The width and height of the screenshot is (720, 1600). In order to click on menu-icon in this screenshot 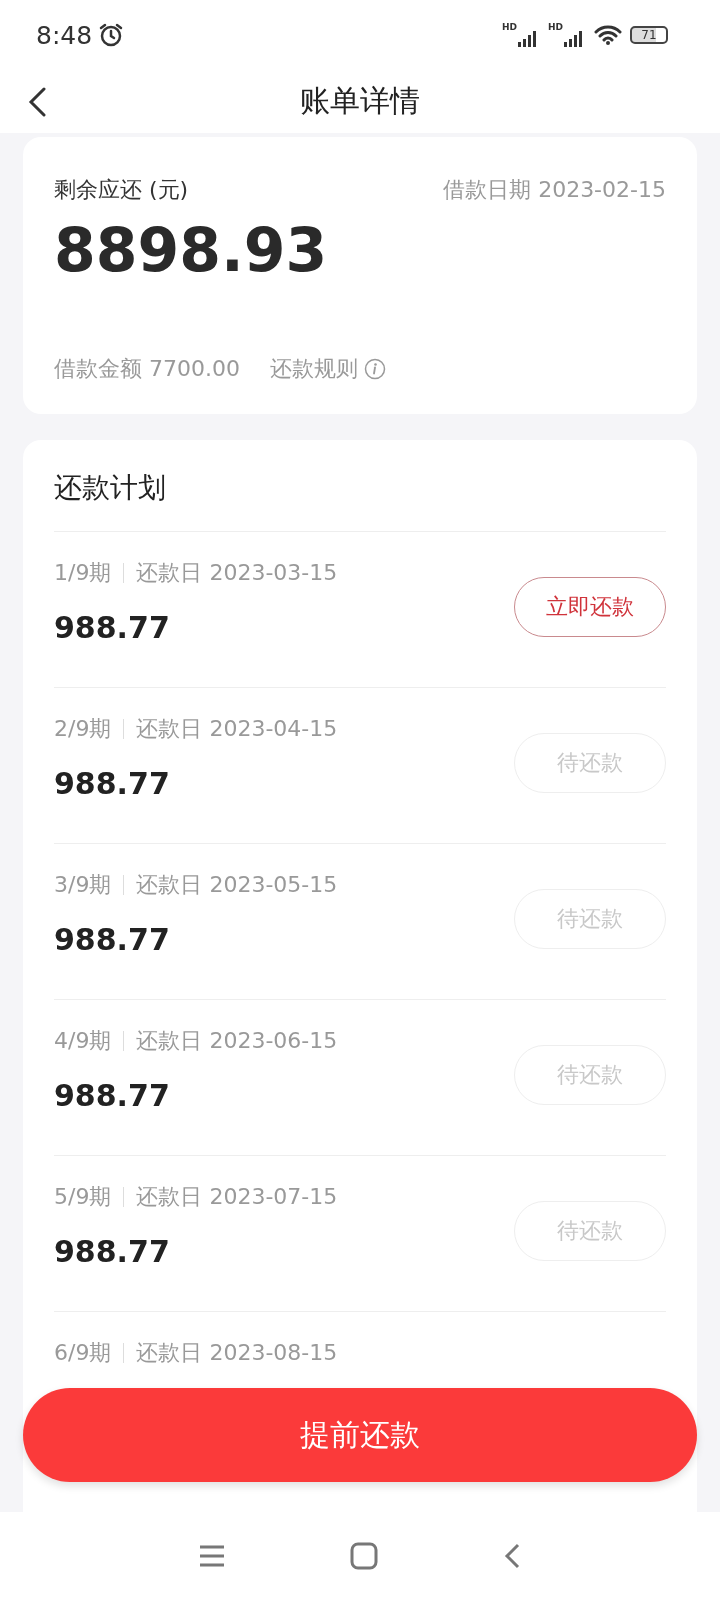, I will do `click(212, 1556)`.